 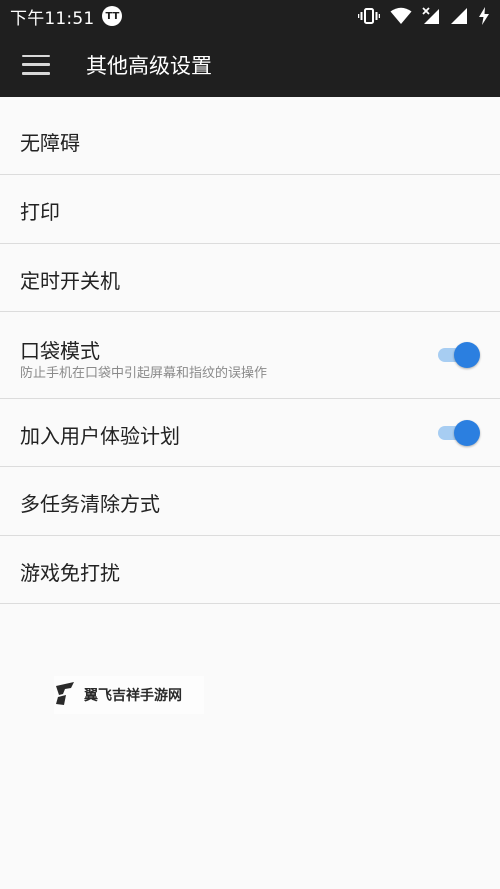 What do you see at coordinates (484, 16) in the screenshot?
I see `charging-icon` at bounding box center [484, 16].